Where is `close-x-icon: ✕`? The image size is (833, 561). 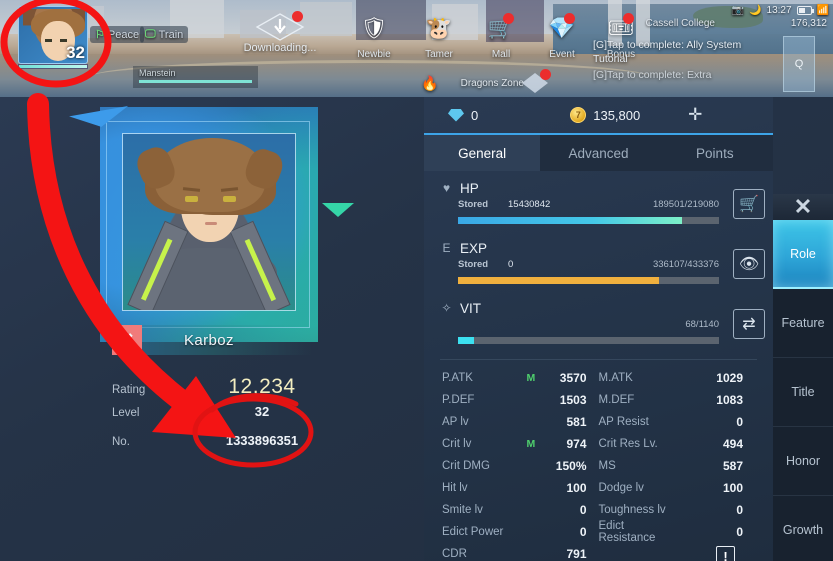
close-x-icon: ✕ is located at coordinates (803, 207).